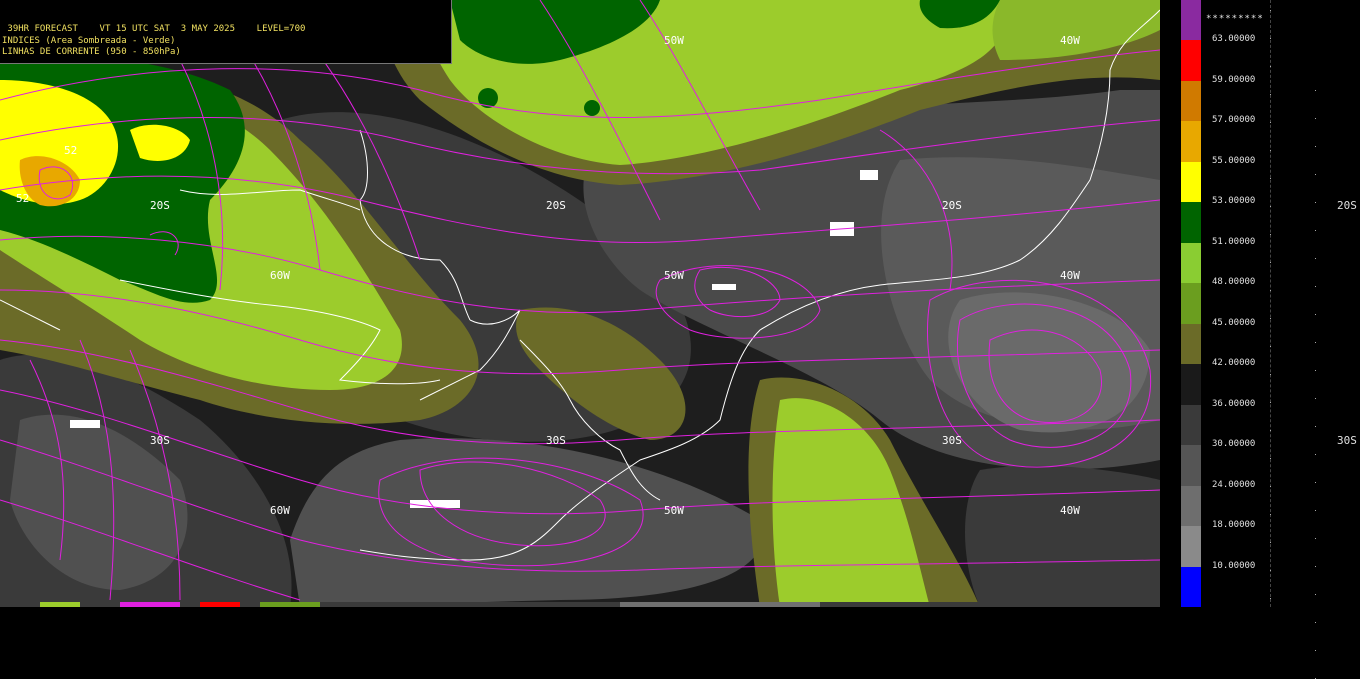  Describe the element at coordinates (1234, 79) in the screenshot. I see `colorbar-level-label: 59.00000` at that location.